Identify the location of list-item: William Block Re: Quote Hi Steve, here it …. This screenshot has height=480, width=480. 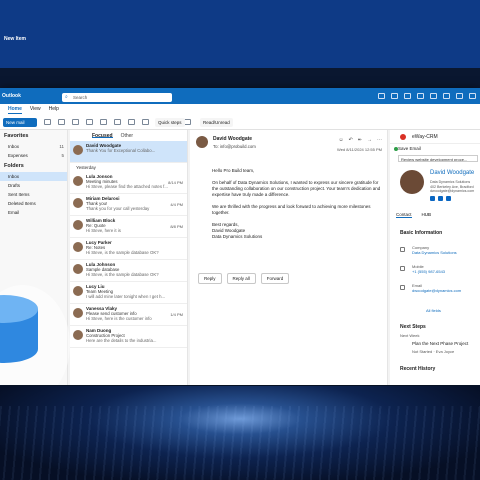
(128, 227).